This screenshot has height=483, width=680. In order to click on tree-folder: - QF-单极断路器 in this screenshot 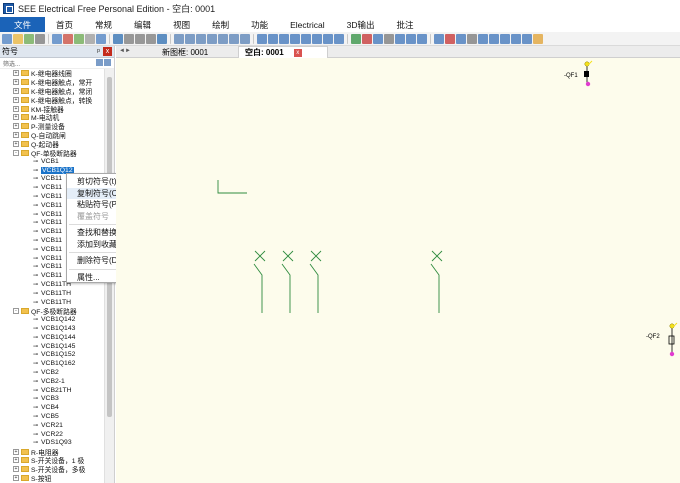, I will do `click(52, 153)`.